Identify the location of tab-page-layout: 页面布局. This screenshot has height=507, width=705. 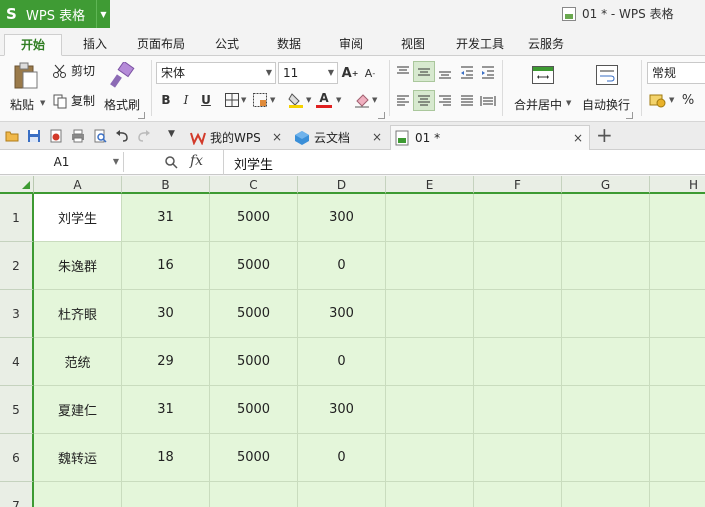
(161, 45).